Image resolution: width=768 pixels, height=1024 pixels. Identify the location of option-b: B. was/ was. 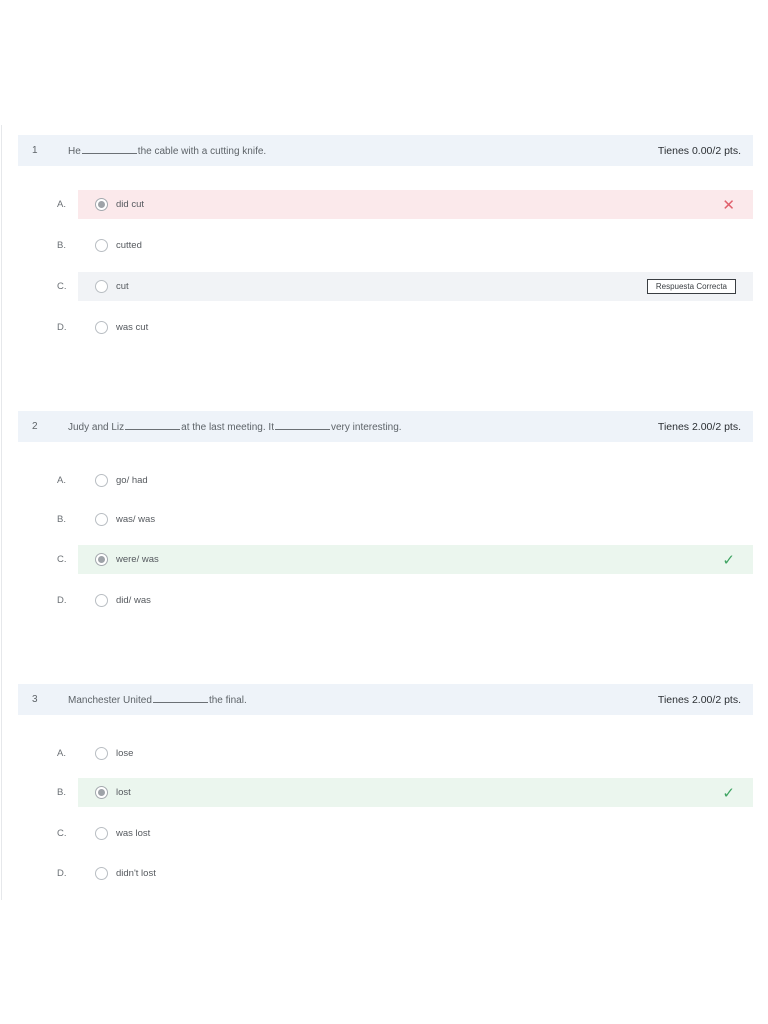
(385, 519).